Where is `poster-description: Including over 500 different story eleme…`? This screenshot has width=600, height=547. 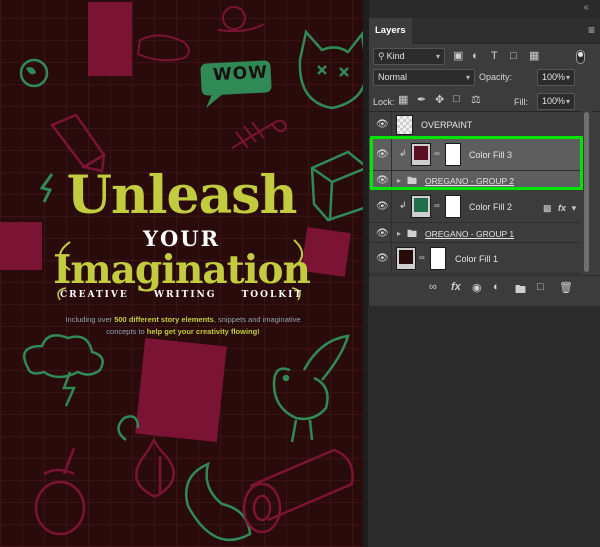
poster-description: Including over 500 different story eleme… is located at coordinates (183, 325).